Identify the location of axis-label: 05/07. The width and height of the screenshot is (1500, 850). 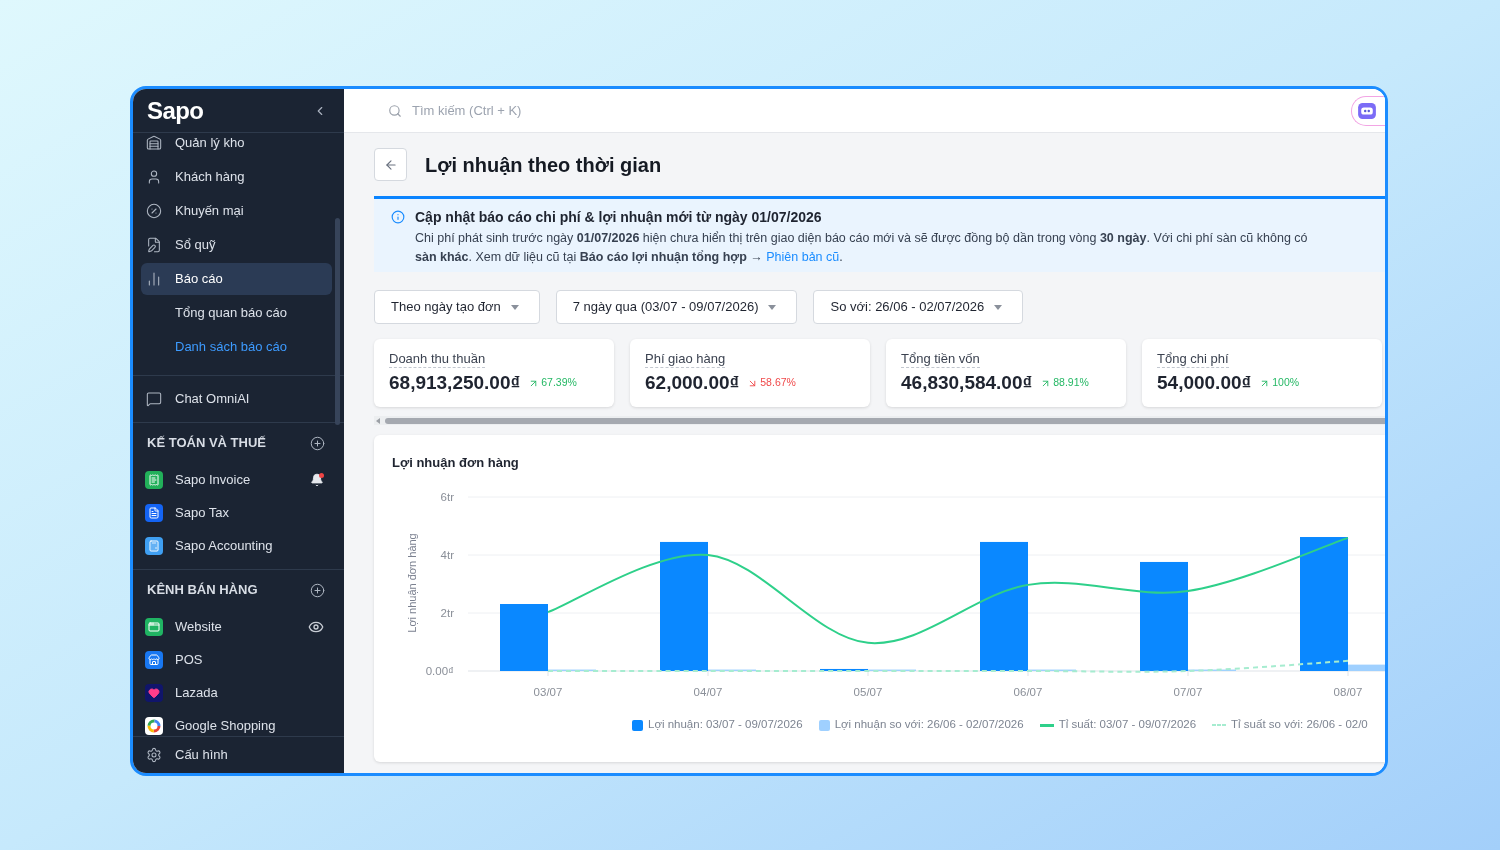
(868, 692).